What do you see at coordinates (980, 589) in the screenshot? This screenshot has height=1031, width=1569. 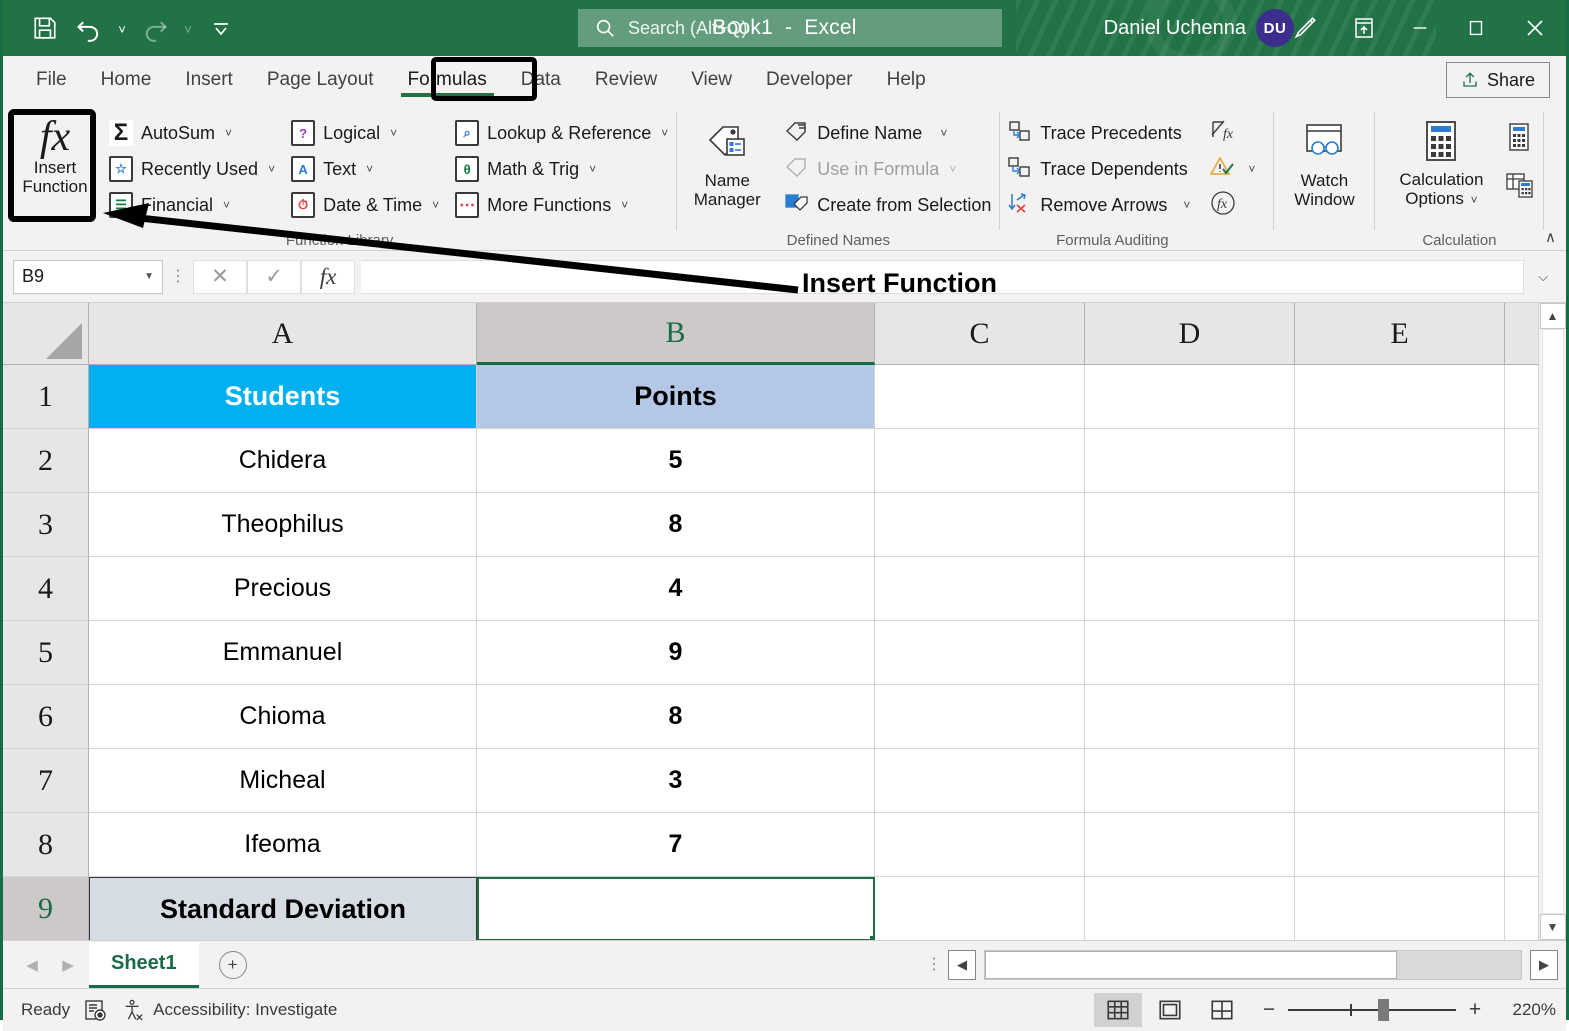 I see `cell-c4` at bounding box center [980, 589].